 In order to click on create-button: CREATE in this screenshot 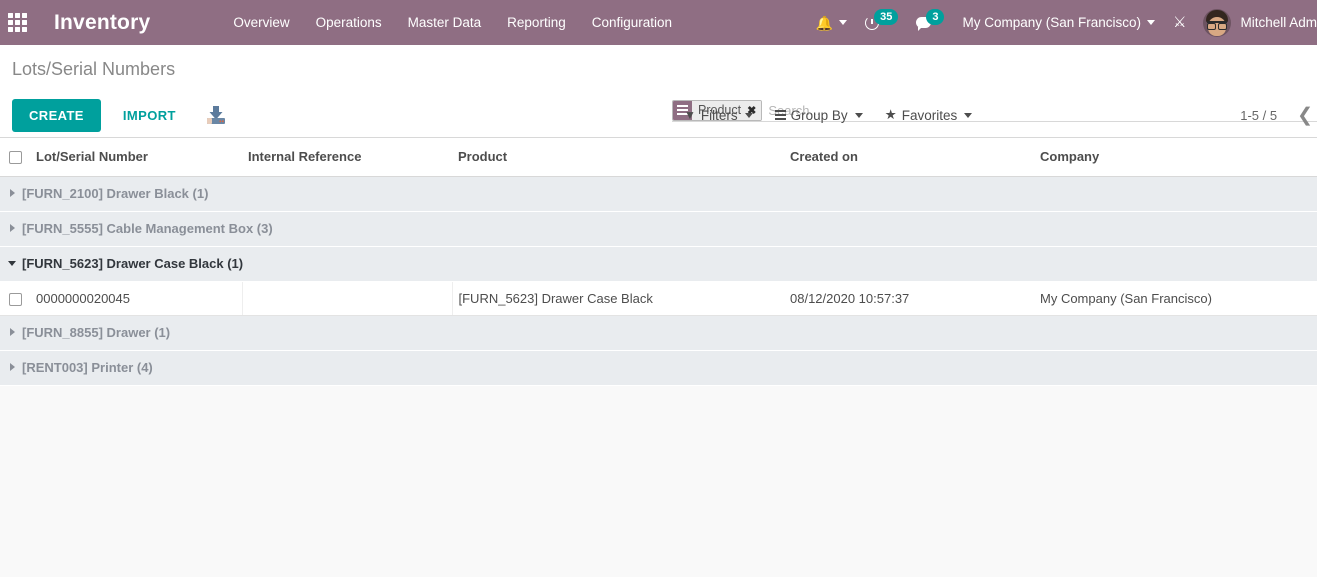, I will do `click(56, 115)`.